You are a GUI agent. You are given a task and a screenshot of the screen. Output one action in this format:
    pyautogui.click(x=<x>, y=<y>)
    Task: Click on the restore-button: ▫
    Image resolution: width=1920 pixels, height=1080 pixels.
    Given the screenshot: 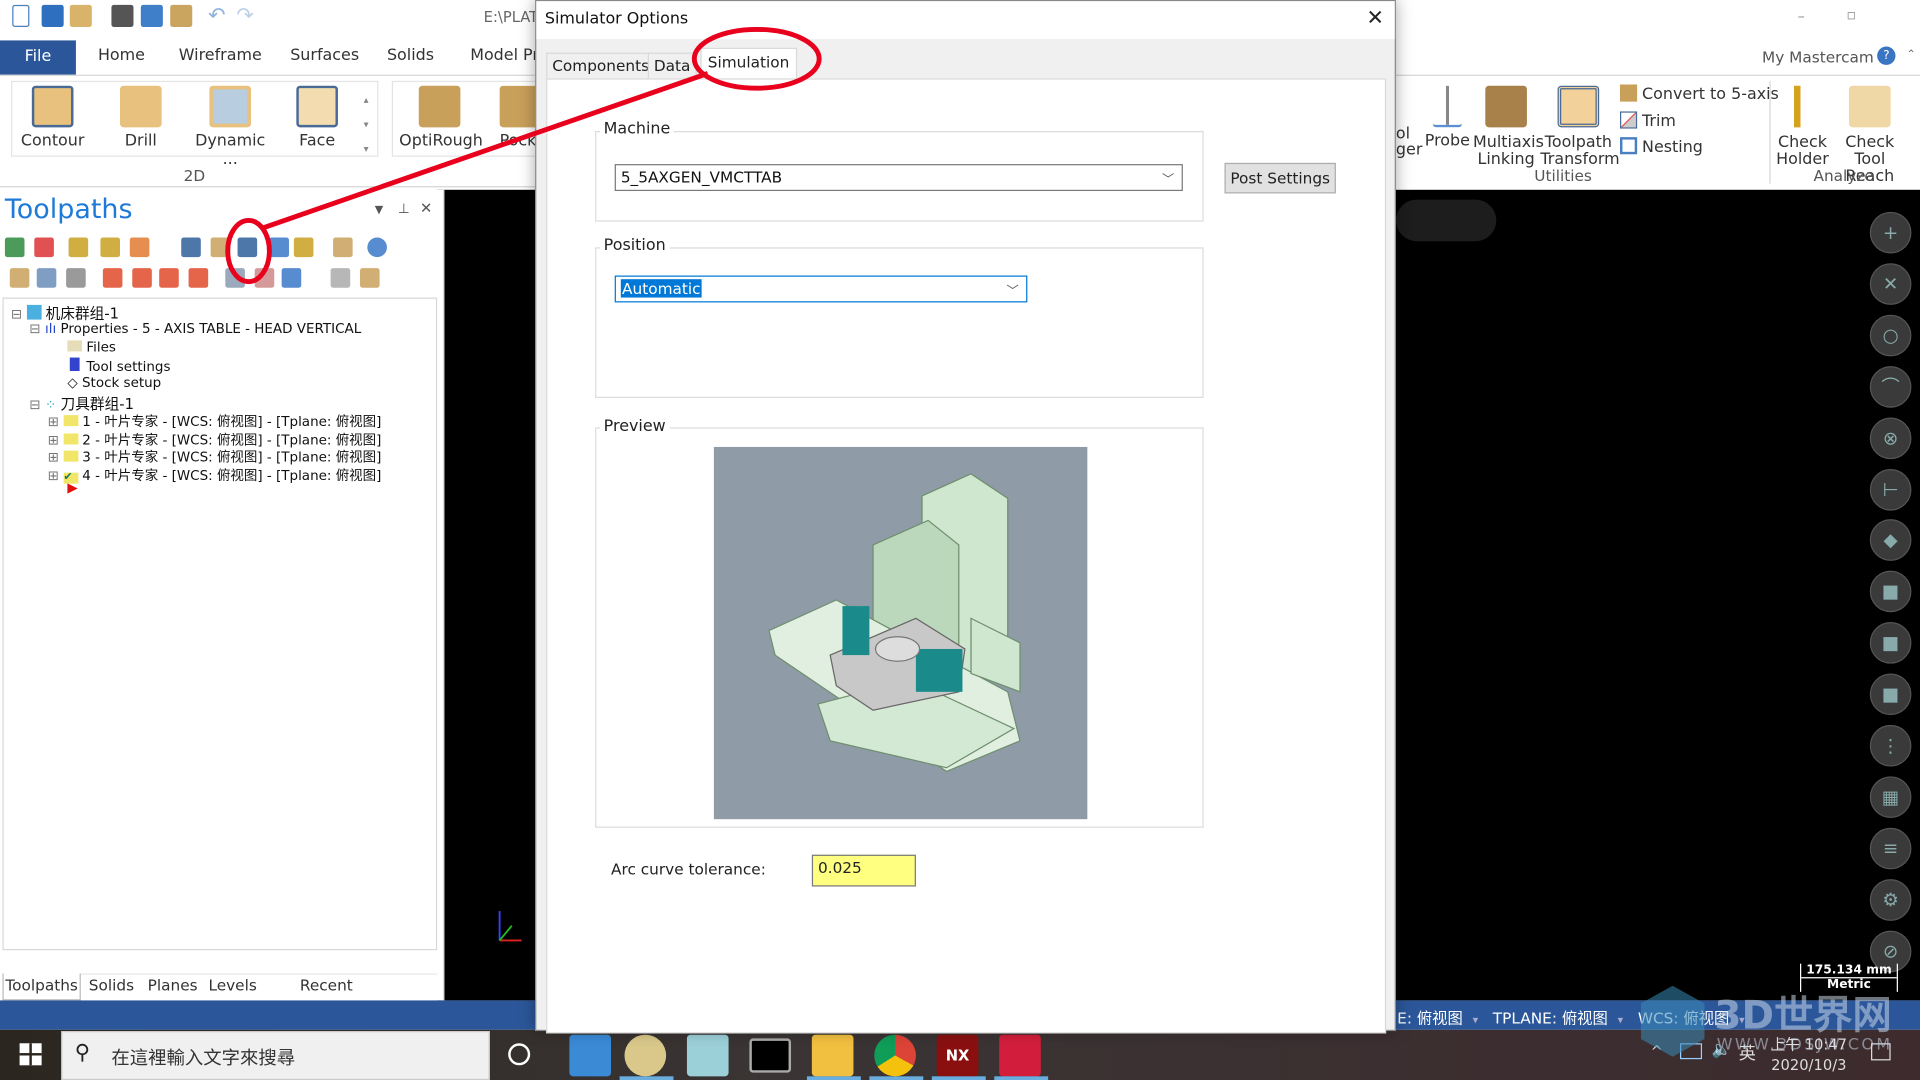 What is the action you would take?
    pyautogui.click(x=1852, y=14)
    